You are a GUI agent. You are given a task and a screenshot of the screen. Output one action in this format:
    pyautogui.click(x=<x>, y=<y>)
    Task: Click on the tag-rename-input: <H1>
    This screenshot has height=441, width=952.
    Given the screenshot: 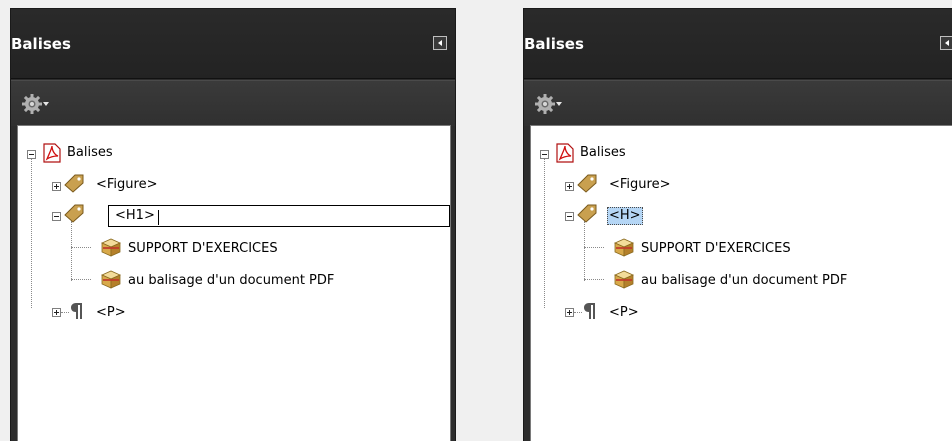 What is the action you would take?
    pyautogui.click(x=279, y=216)
    